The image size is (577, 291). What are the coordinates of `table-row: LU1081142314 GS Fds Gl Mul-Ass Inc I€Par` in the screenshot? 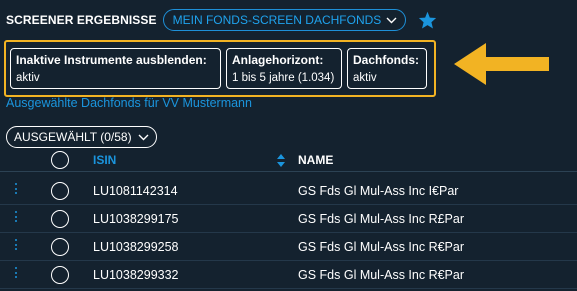 It's located at (288, 191).